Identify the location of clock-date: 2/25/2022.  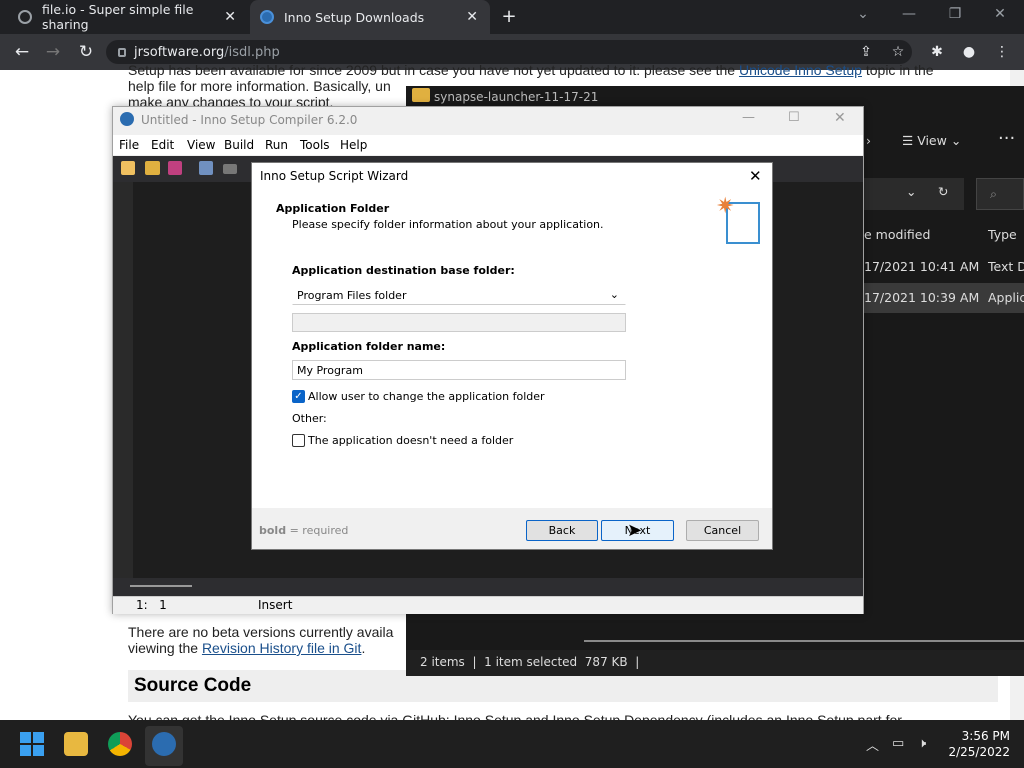
(975, 752).